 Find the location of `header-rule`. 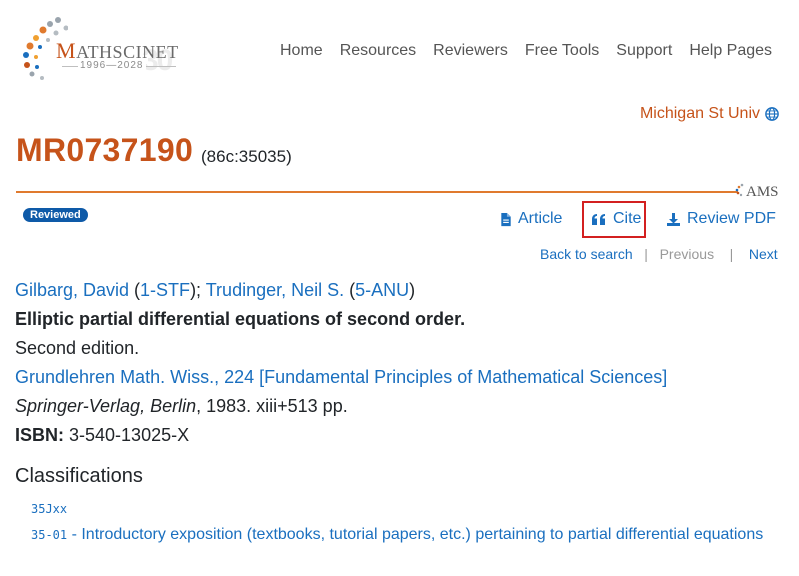

header-rule is located at coordinates (377, 192).